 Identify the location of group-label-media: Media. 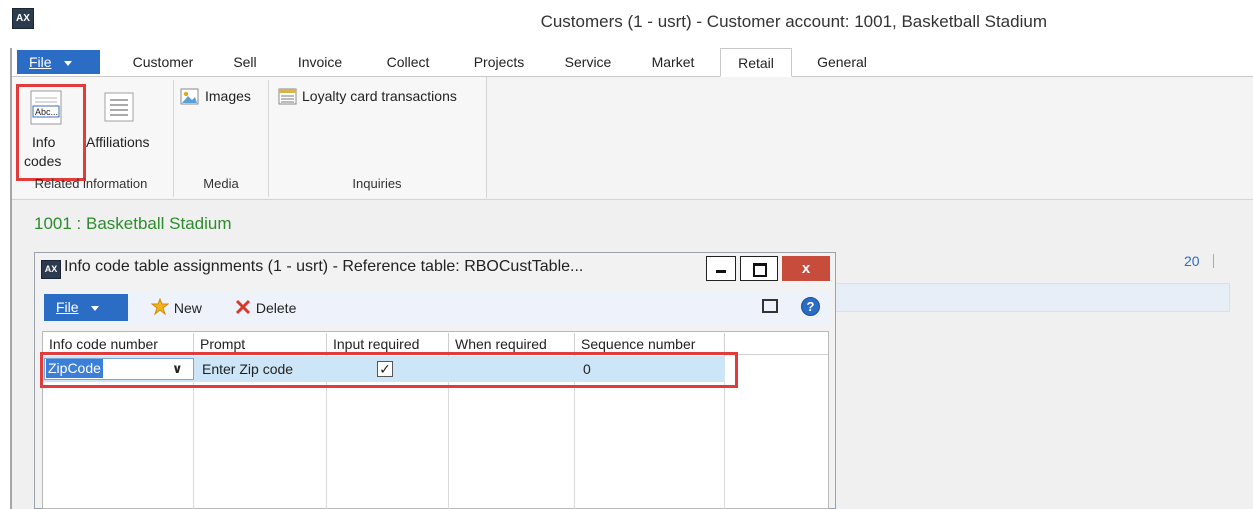
(221, 183).